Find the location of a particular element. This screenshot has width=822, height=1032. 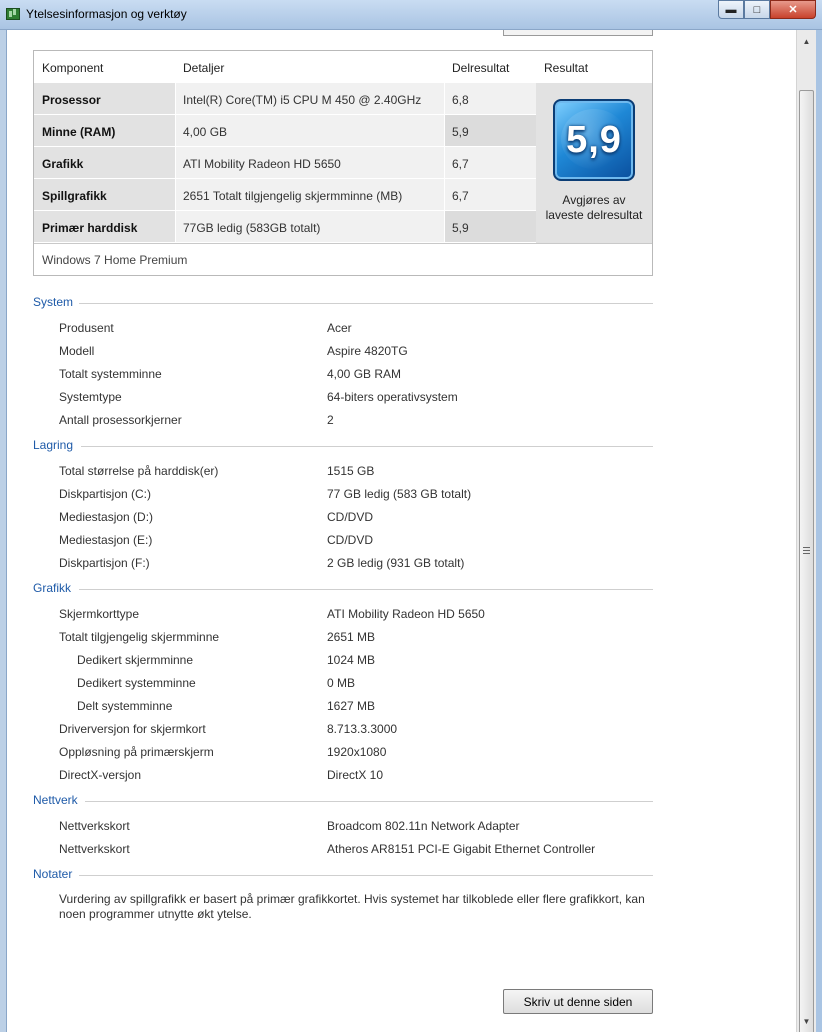

storage-label: Mediestasjon (D:) is located at coordinates (106, 517).